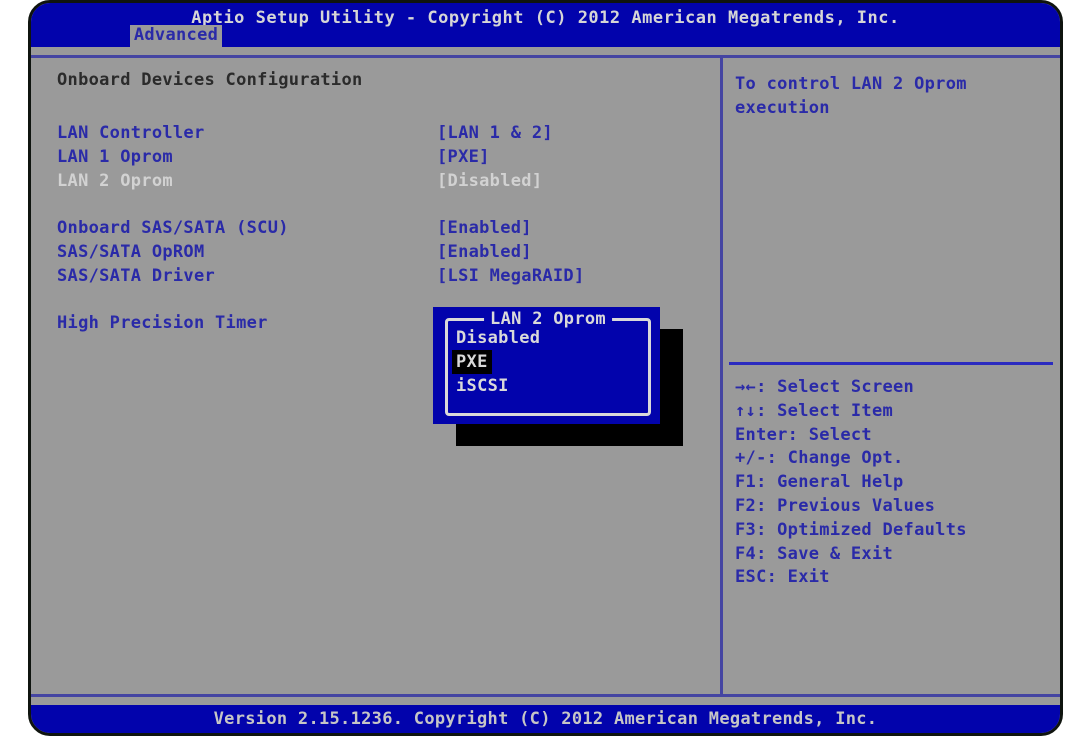 This screenshot has width=1092, height=736. Describe the element at coordinates (511, 276) in the screenshot. I see `setting-value: [LSI MegaRAID]` at that location.